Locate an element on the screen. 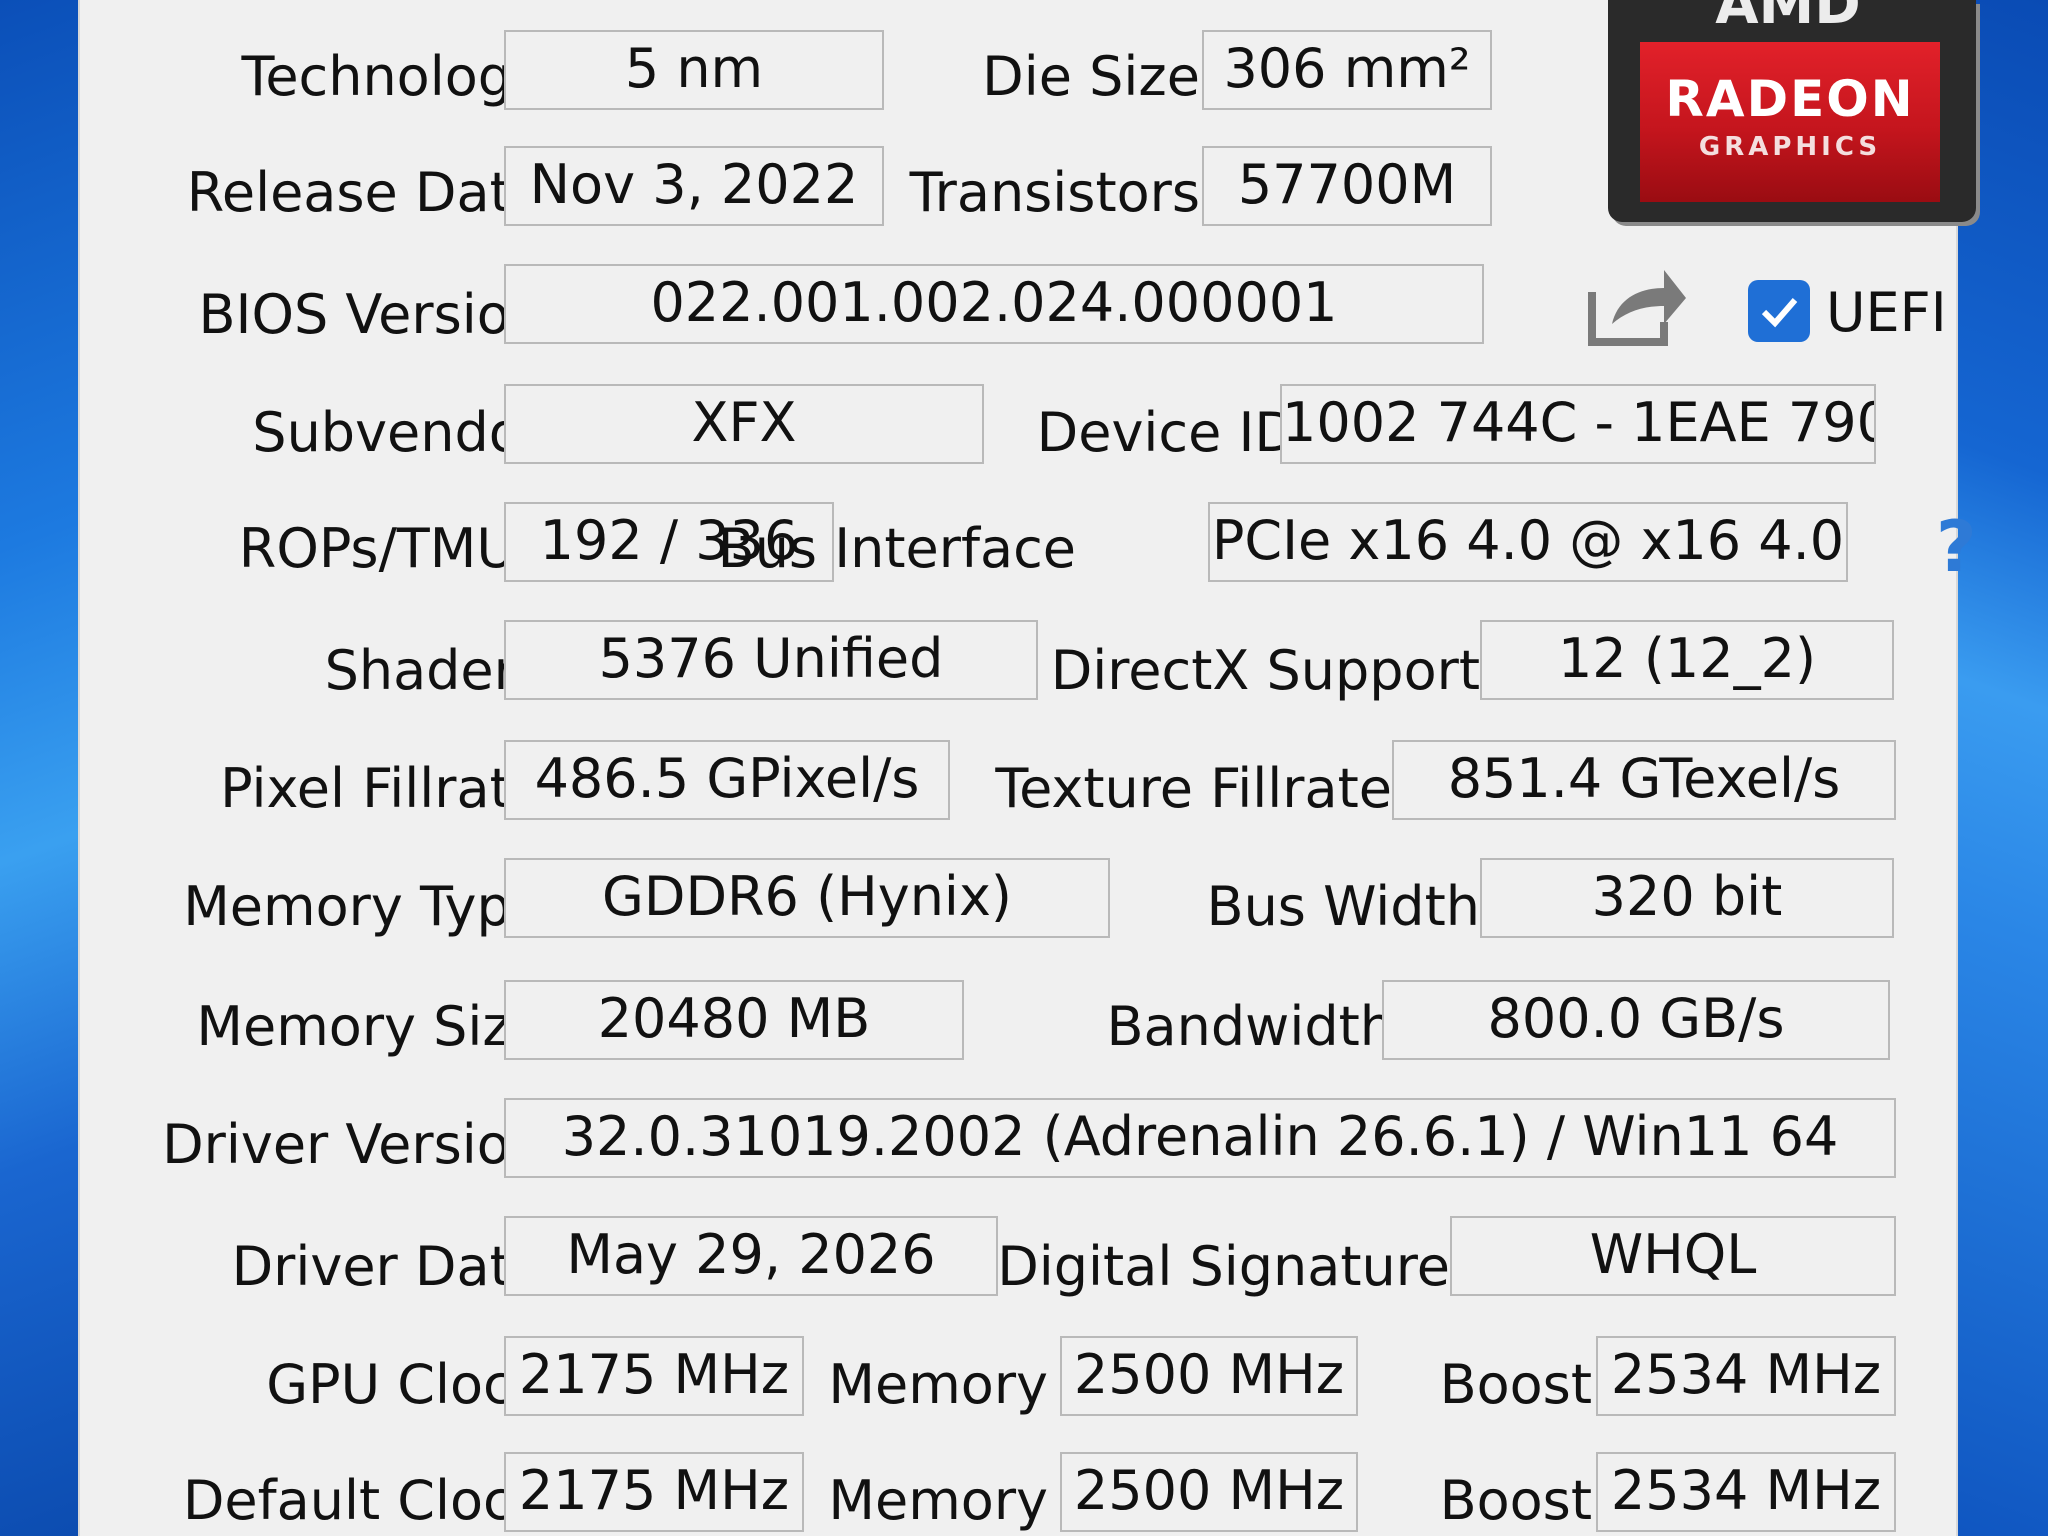  bios-version-field: 022.001.002.024.000001 is located at coordinates (994, 304).